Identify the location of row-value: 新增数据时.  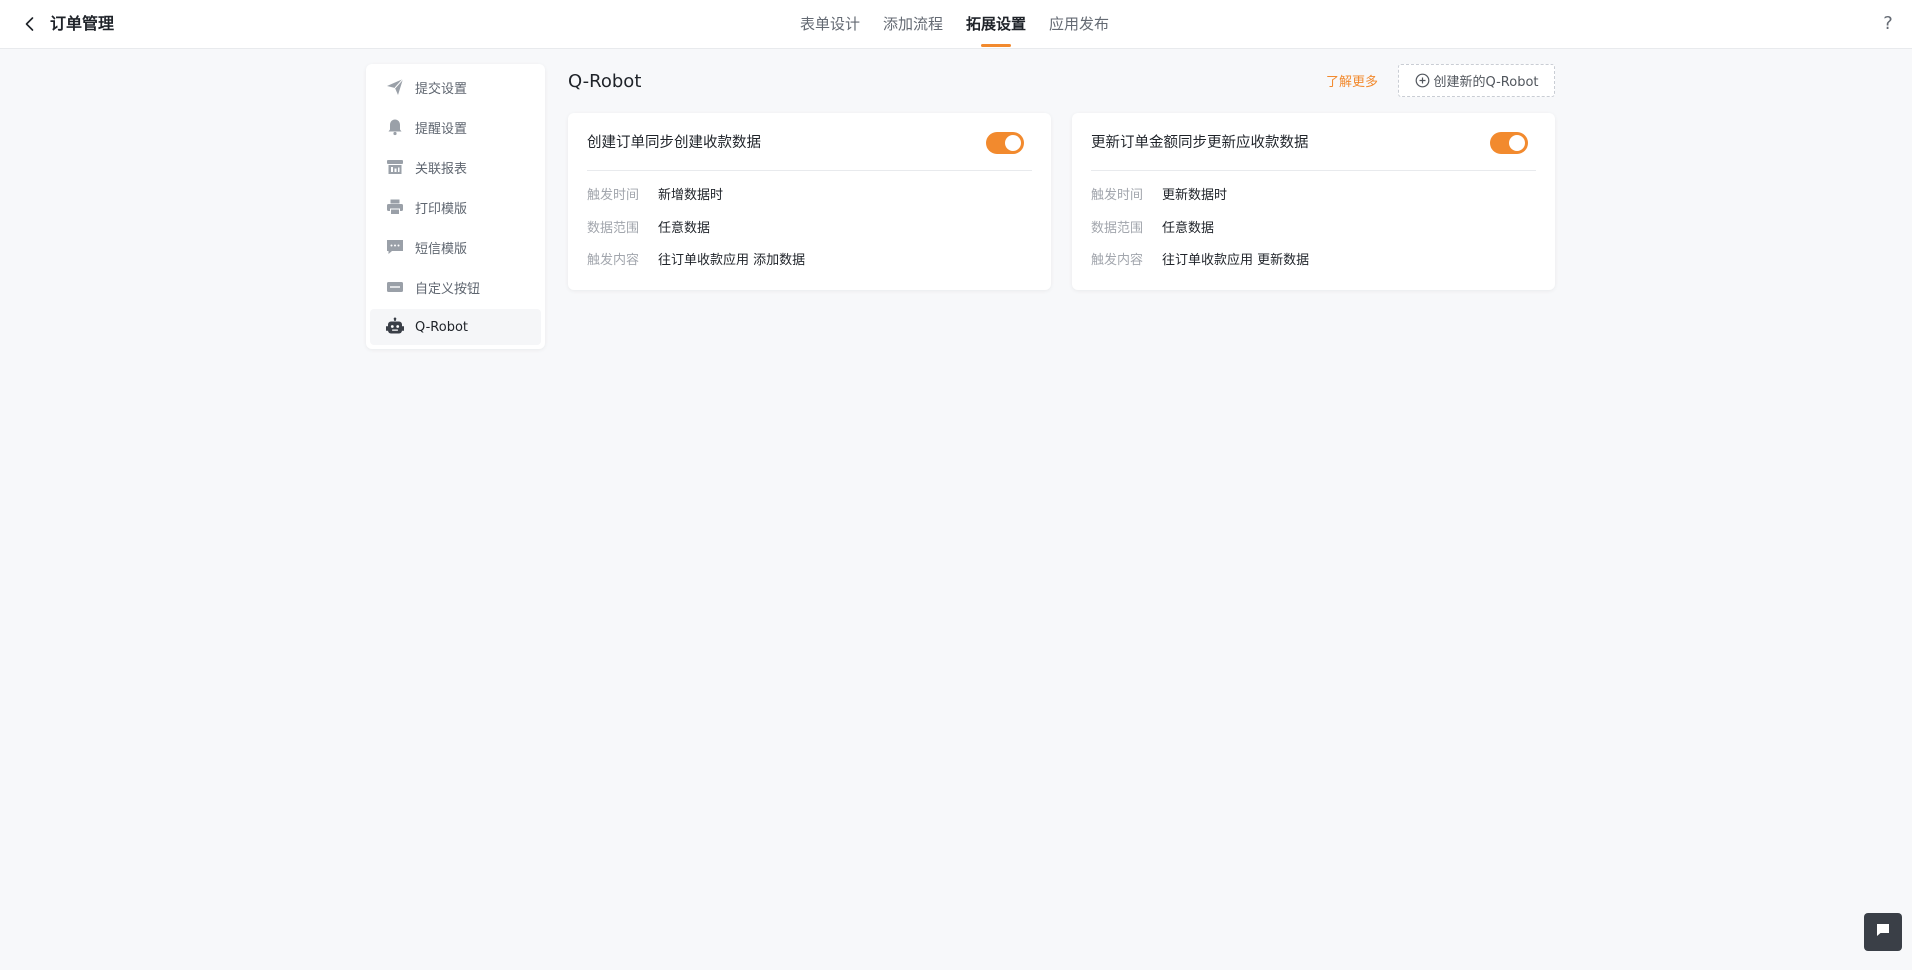
(691, 195).